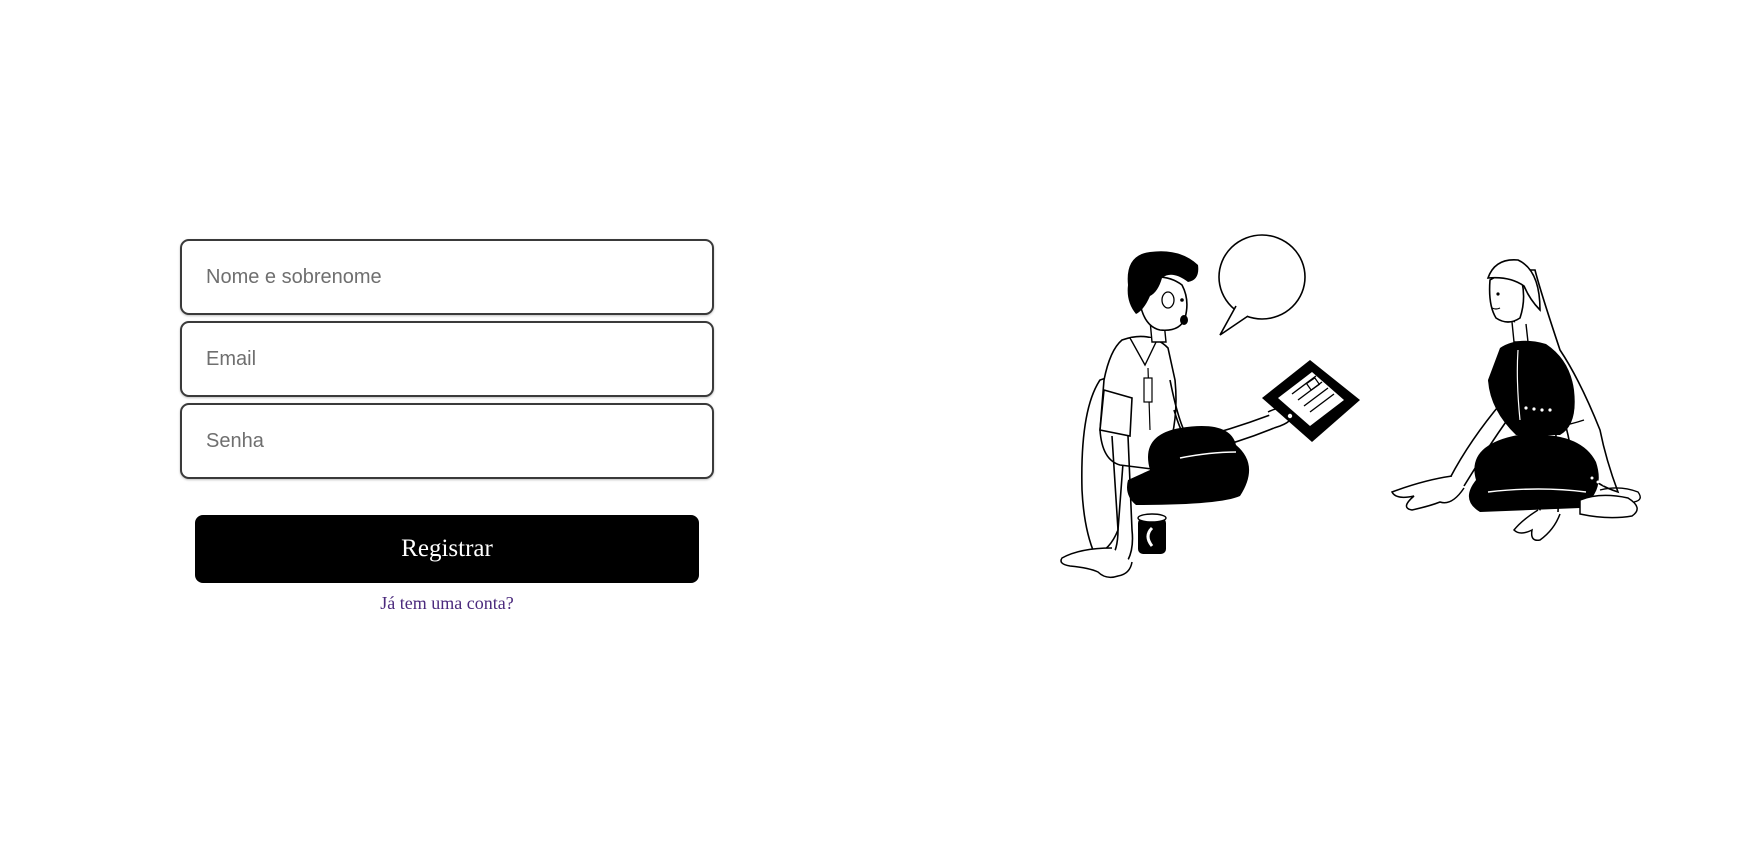 The height and width of the screenshot is (842, 1755). Describe the element at coordinates (447, 359) in the screenshot. I see `email-input` at that location.